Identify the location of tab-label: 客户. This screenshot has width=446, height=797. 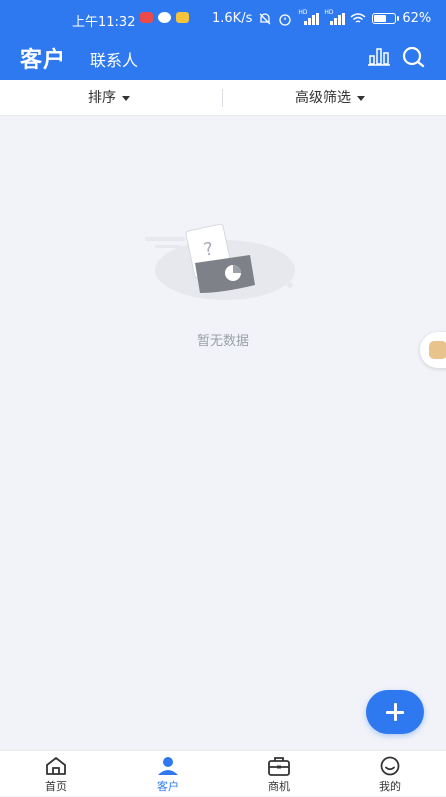
(168, 786).